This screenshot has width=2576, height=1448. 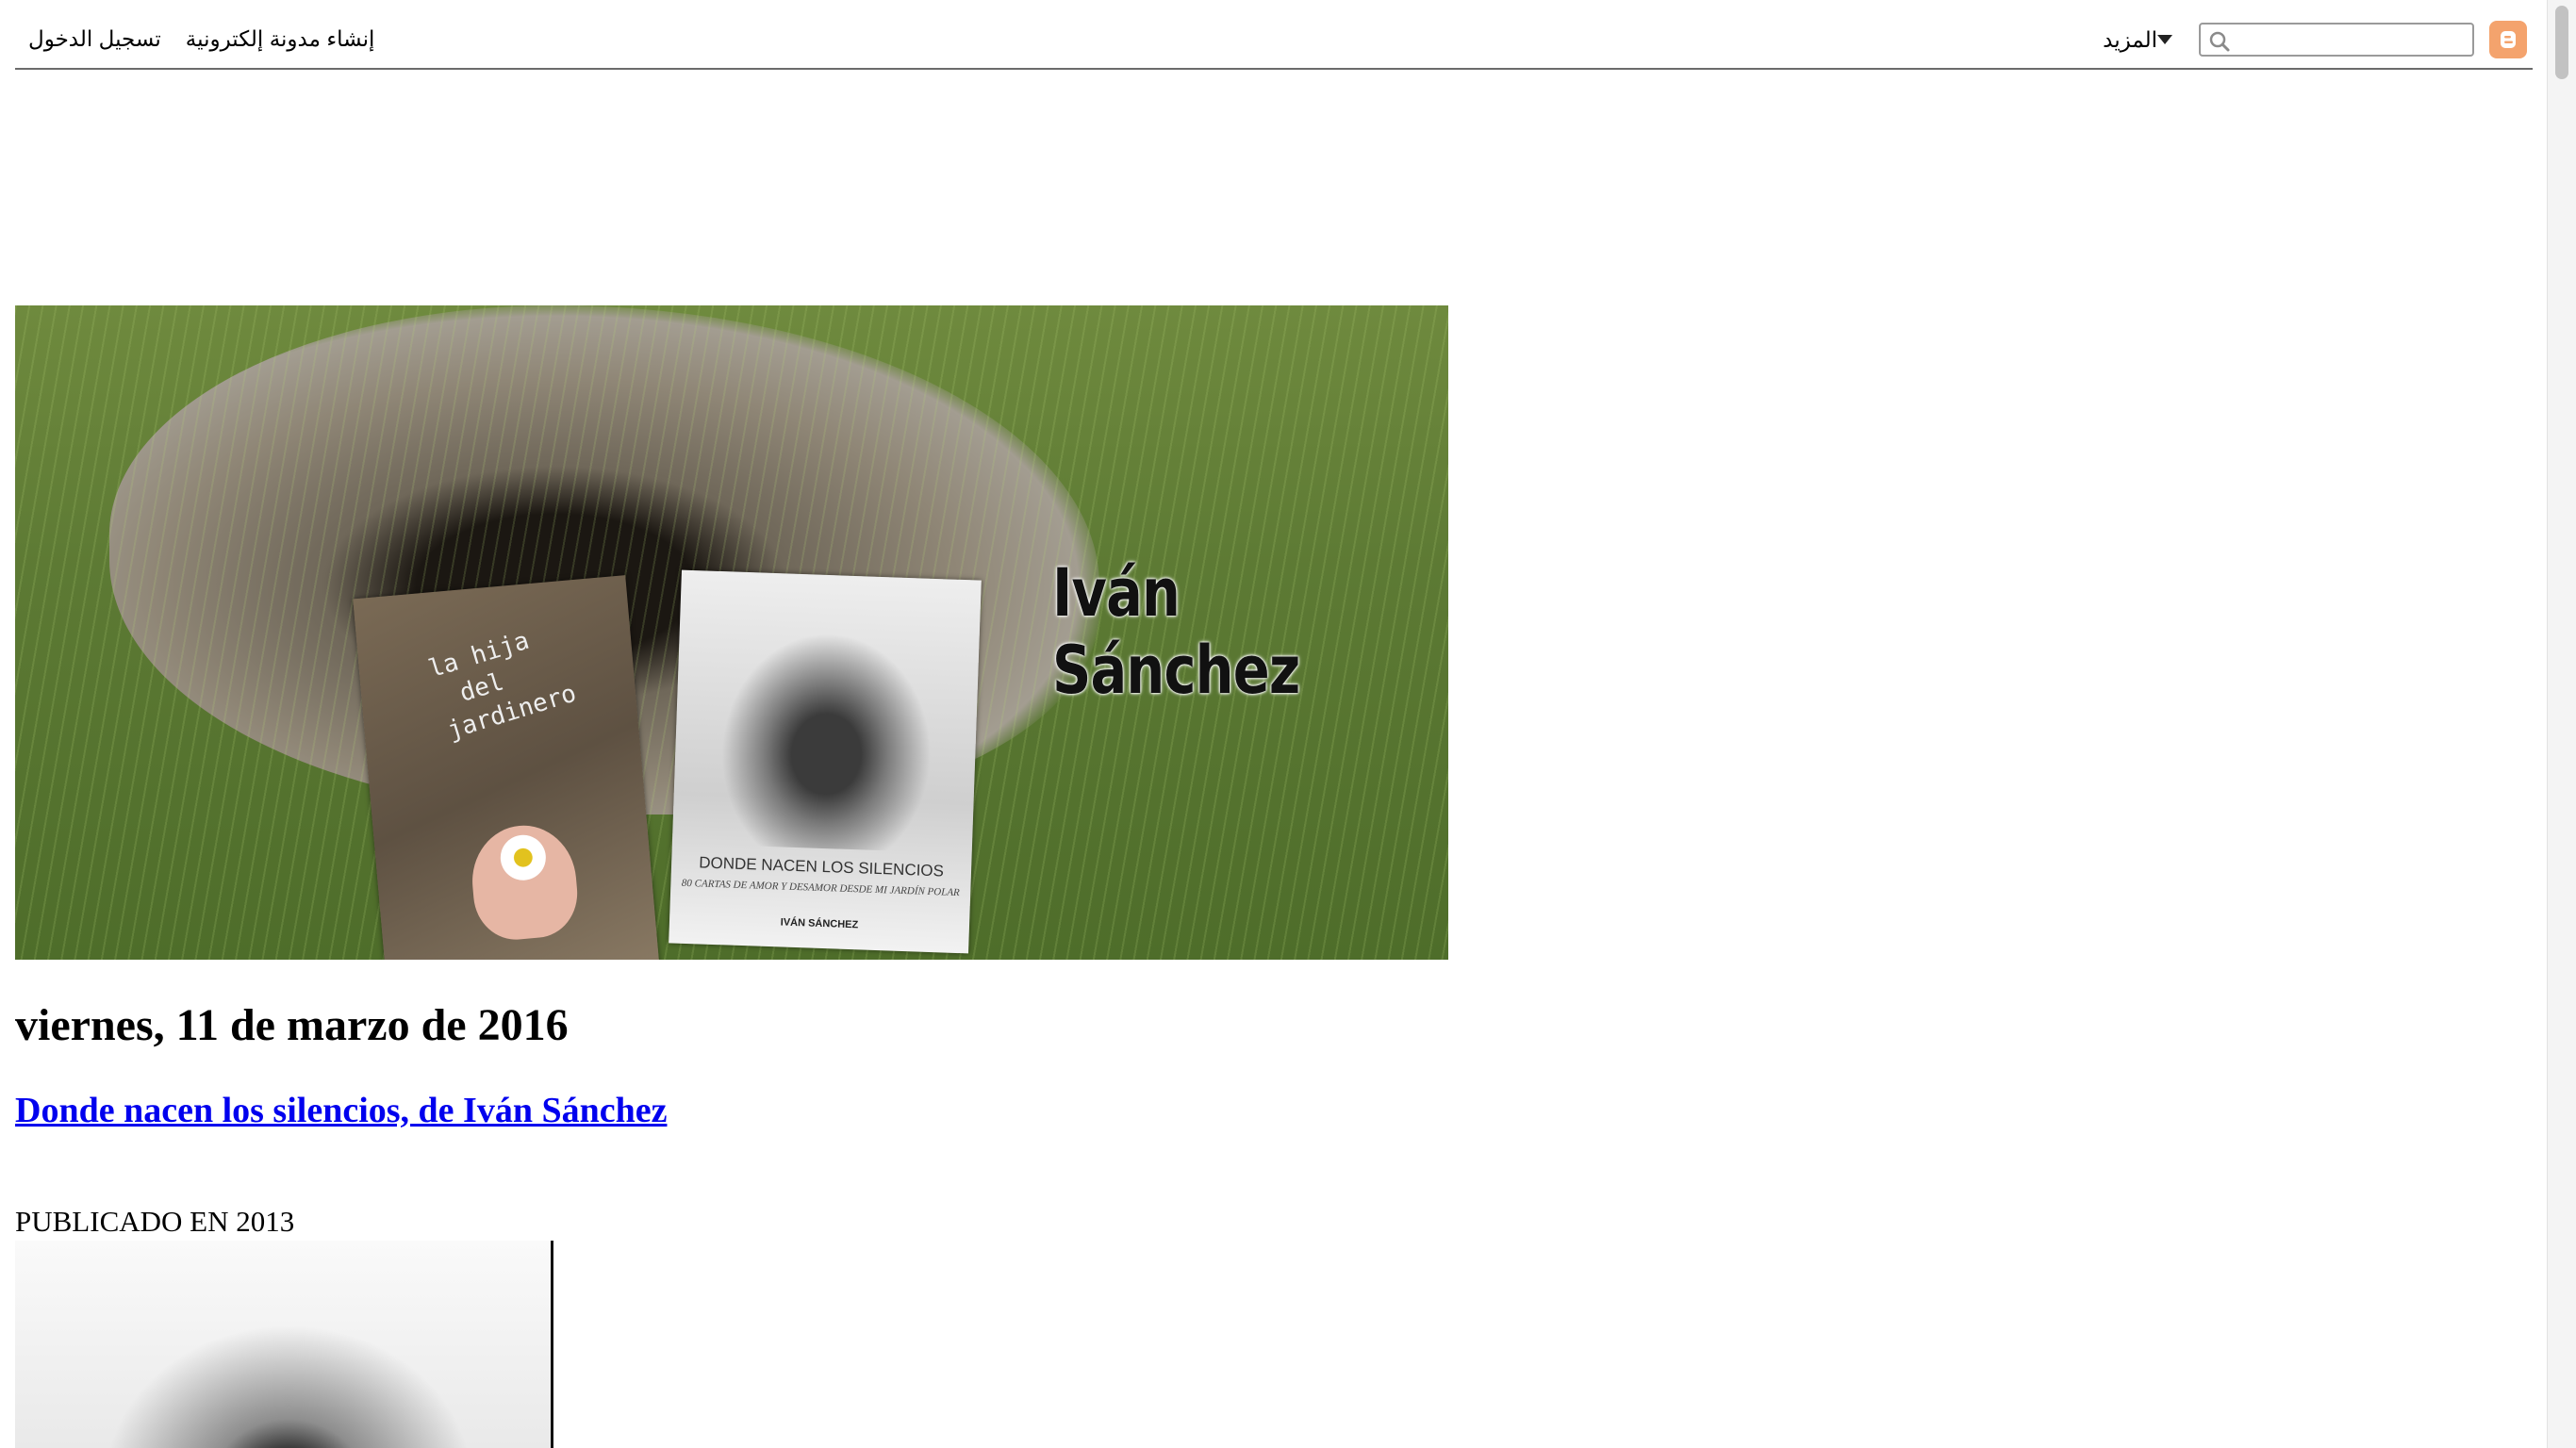 What do you see at coordinates (292, 1025) in the screenshot?
I see `post-date-header: viernes, 11 de marzo de 2016` at bounding box center [292, 1025].